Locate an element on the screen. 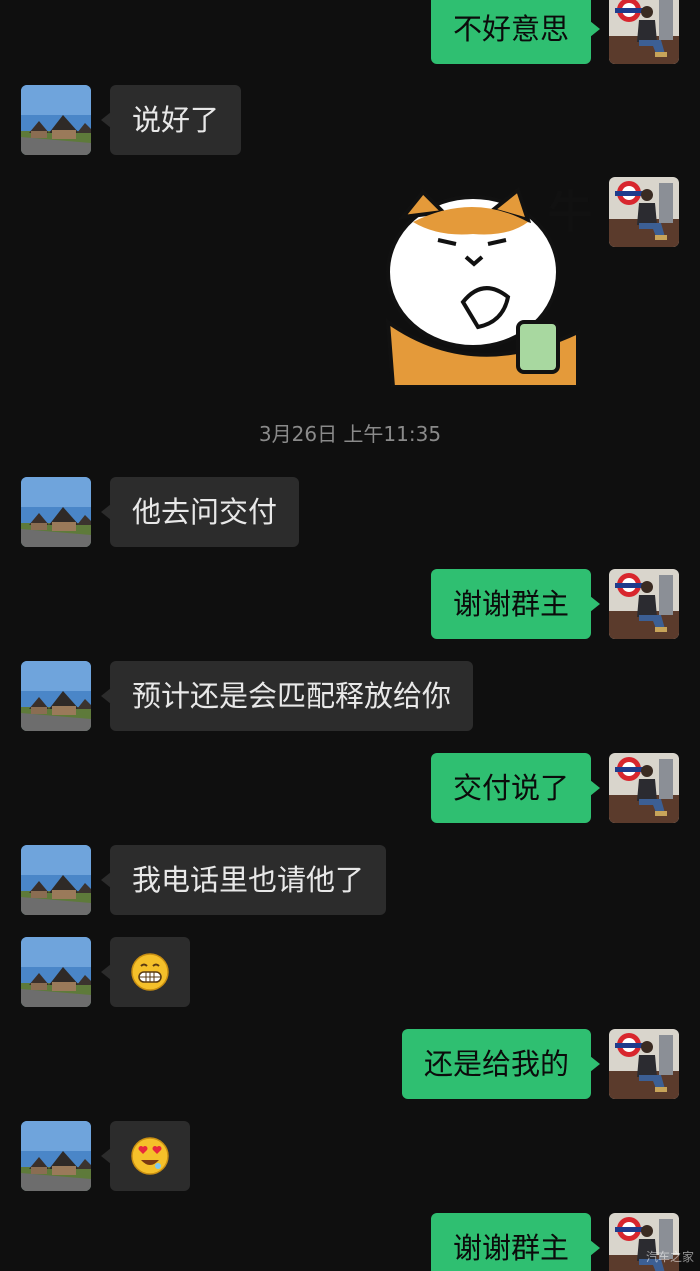 The width and height of the screenshot is (700, 1271). timestamp: 3月26日 上午11:35 is located at coordinates (350, 434).